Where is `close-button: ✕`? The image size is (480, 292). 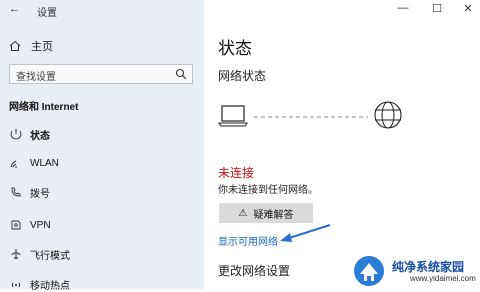 close-button: ✕ is located at coordinates (468, 8).